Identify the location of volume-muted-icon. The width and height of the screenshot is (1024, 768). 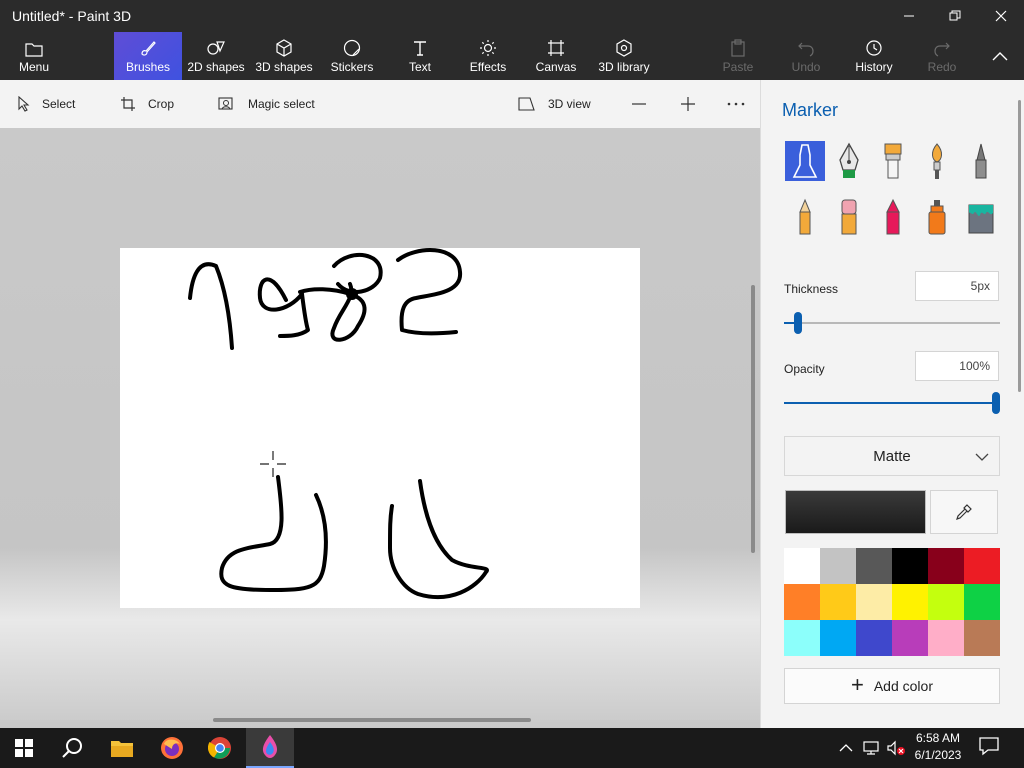
(896, 748).